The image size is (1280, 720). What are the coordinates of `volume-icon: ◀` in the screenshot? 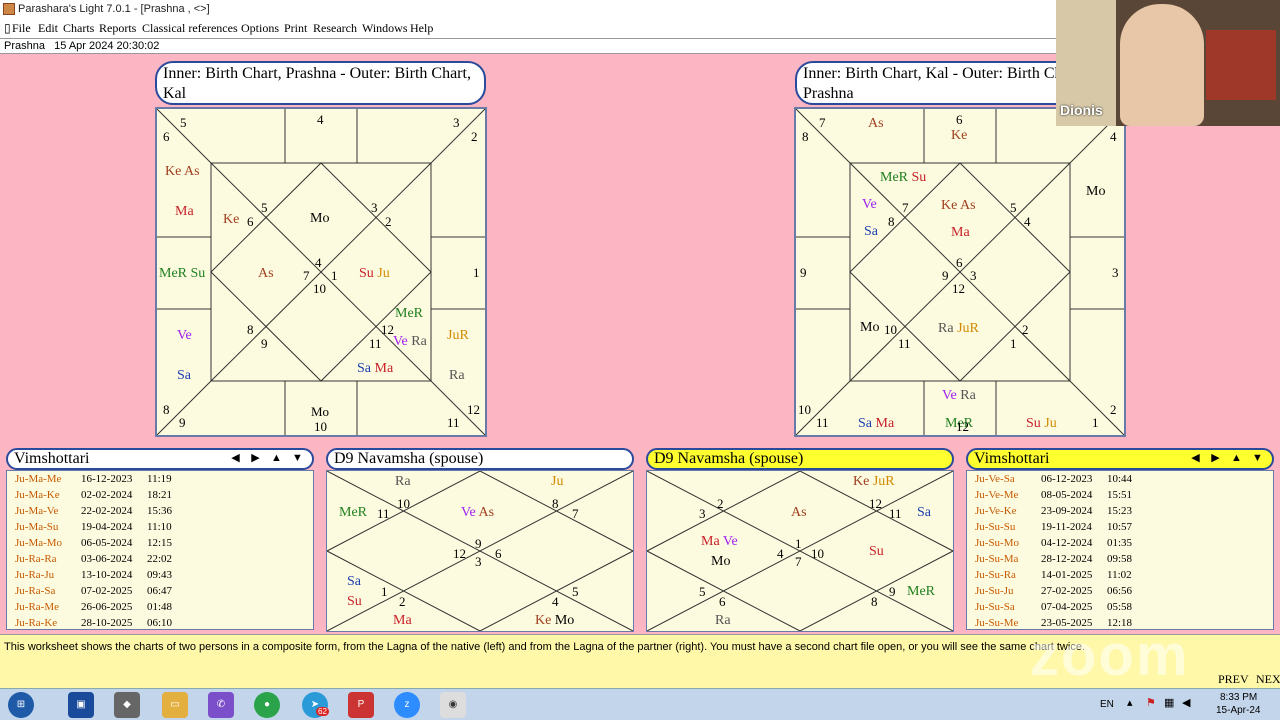 It's located at (1186, 702).